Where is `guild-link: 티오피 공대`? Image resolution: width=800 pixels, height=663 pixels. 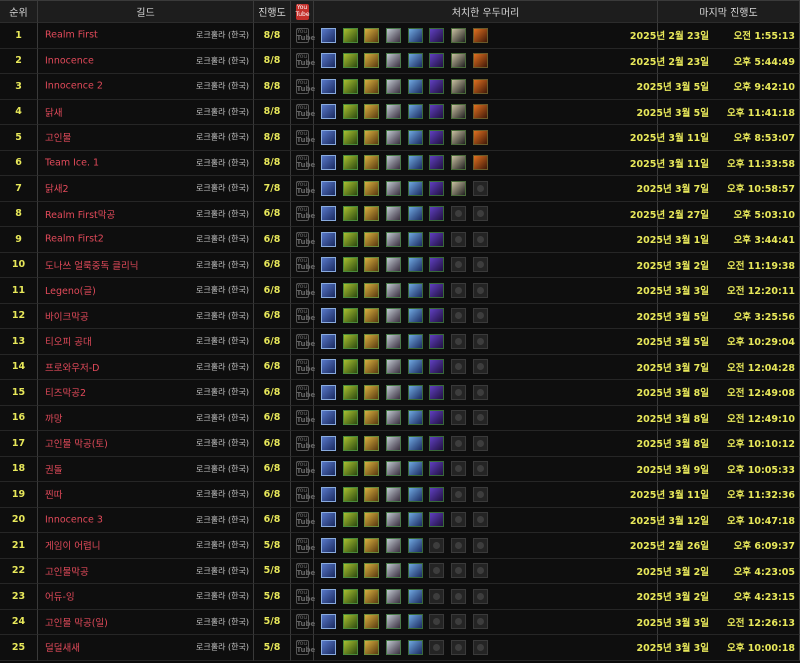 guild-link: 티오피 공대 is located at coordinates (68, 341).